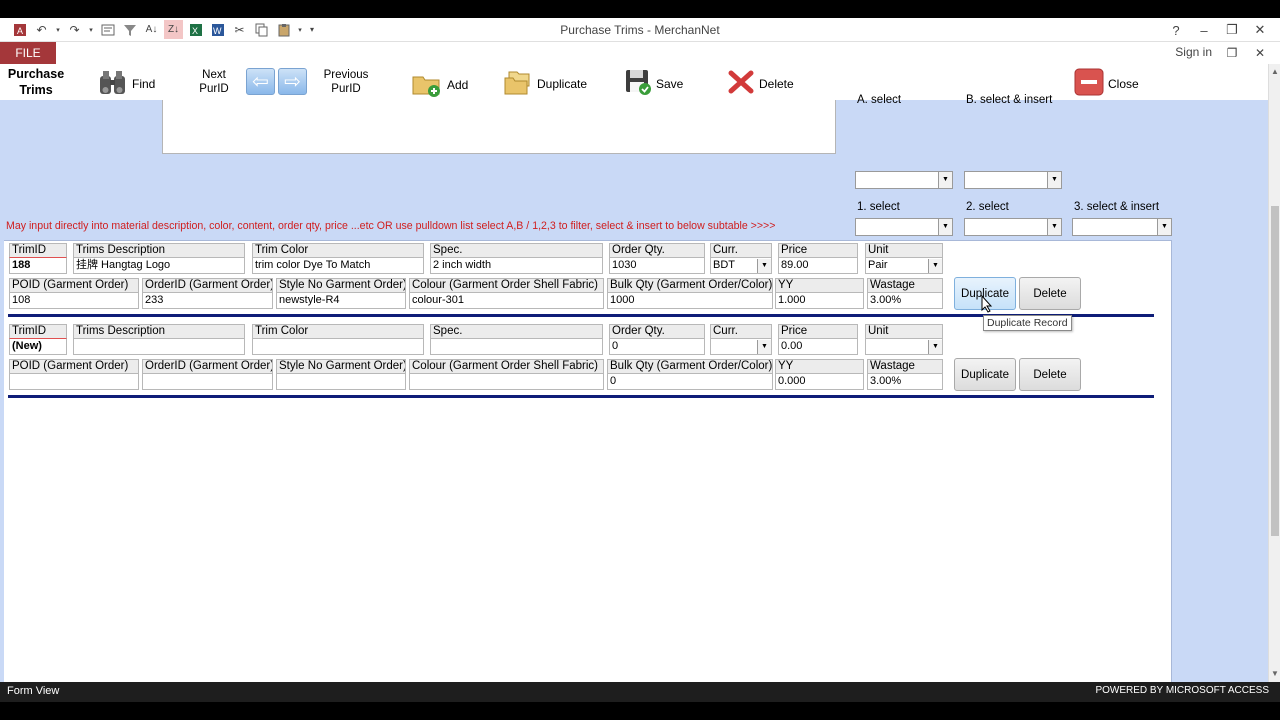 The image size is (1280, 720). I want to click on order-id-input, so click(207, 382).